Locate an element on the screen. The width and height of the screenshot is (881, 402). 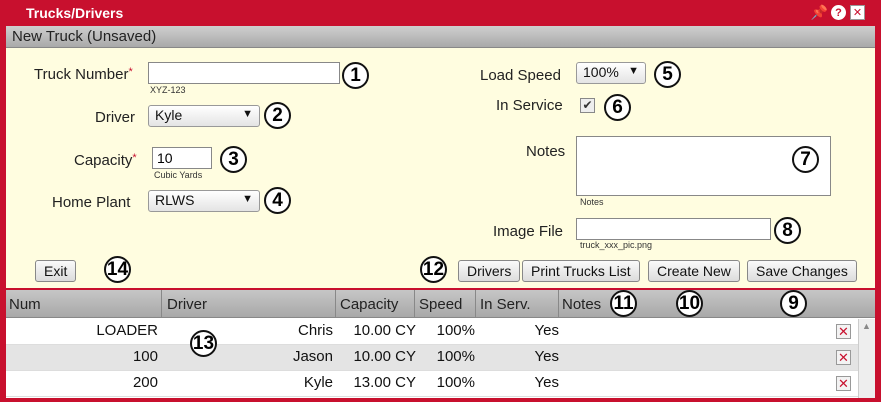
callout-12: 12 is located at coordinates (433, 269).